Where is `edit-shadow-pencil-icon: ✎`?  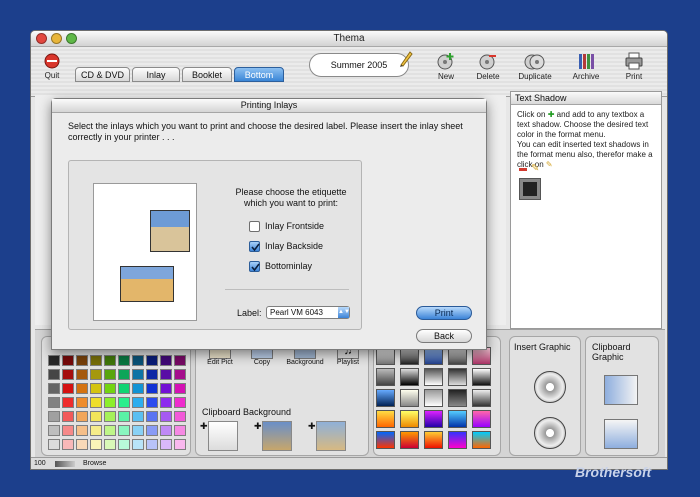
edit-shadow-pencil-icon: ✎ is located at coordinates (535, 168).